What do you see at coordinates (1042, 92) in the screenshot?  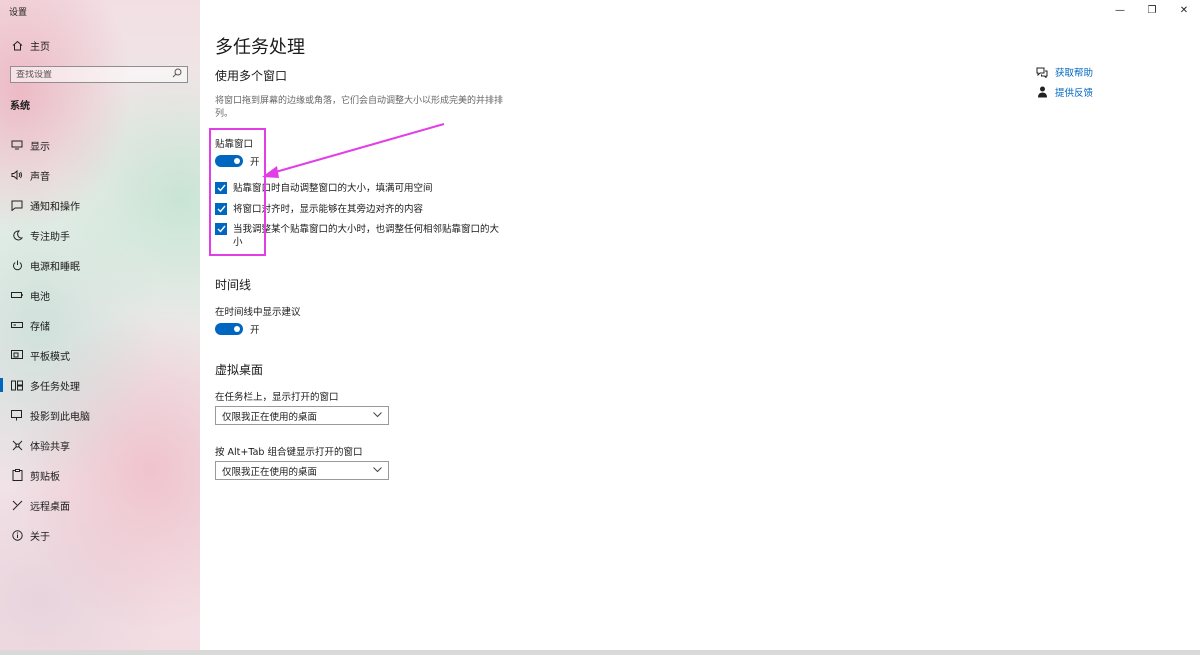 I see `feedback-person-icon` at bounding box center [1042, 92].